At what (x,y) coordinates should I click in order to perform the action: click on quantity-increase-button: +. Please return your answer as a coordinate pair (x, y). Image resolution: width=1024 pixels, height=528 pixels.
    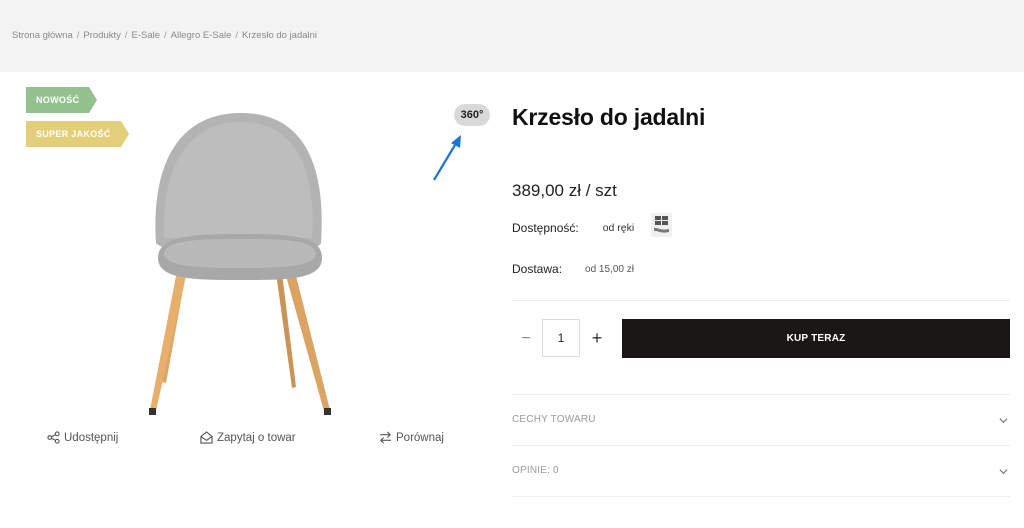
    Looking at the image, I should click on (597, 338).